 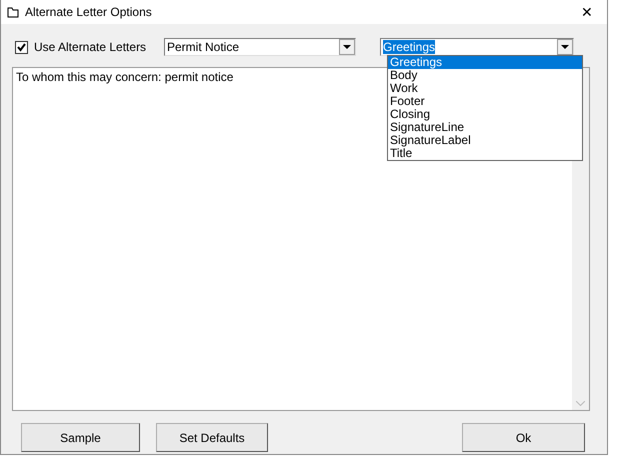 I want to click on dropdown-option: Greetings, so click(x=485, y=62).